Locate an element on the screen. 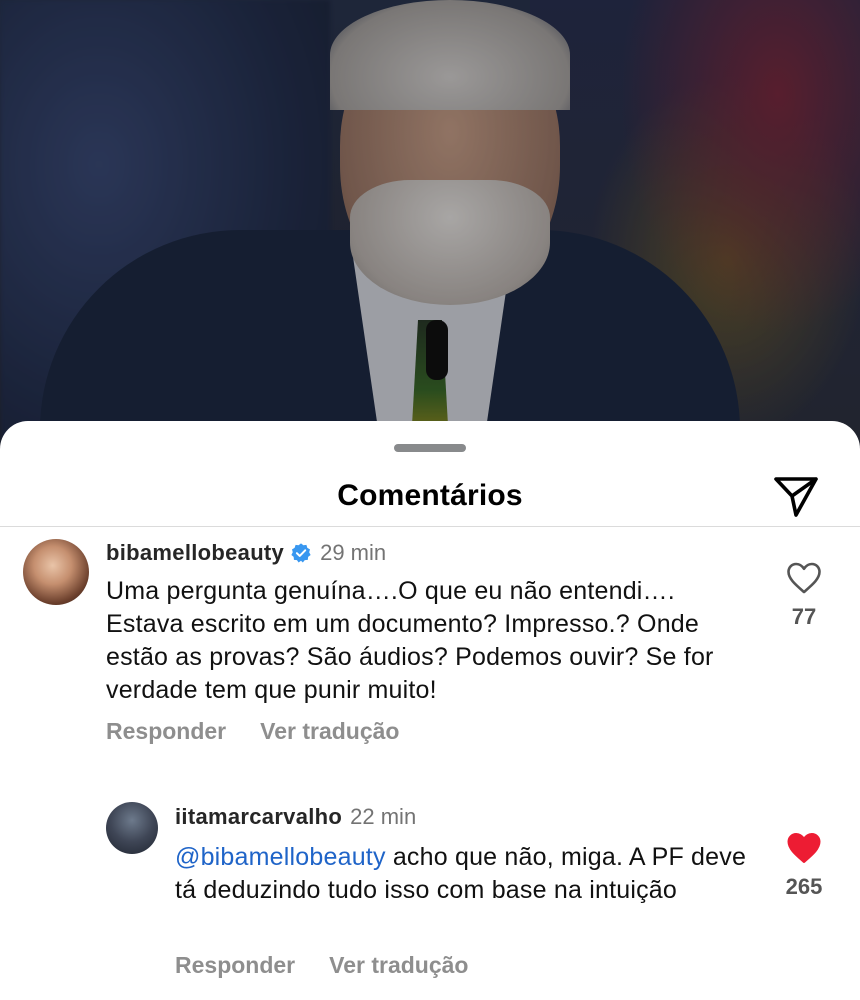 This screenshot has height=1000, width=860. like-count: 77 is located at coordinates (804, 616).